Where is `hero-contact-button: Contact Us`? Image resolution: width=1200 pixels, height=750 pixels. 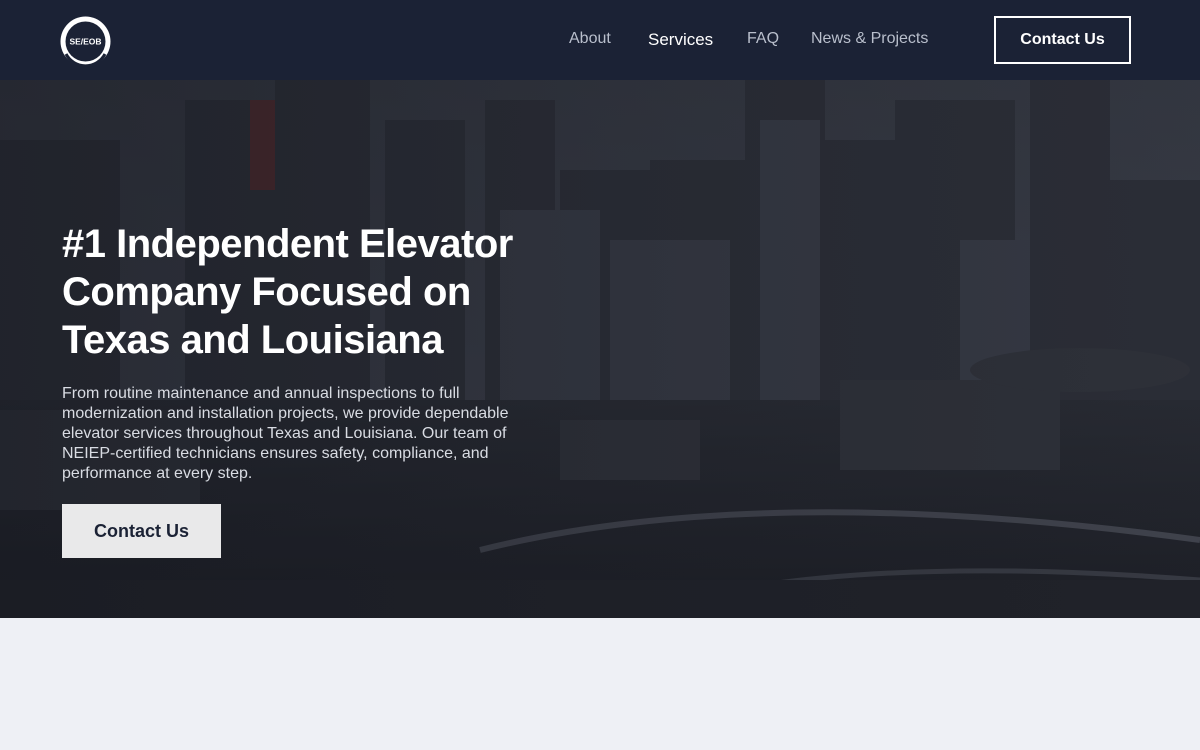 hero-contact-button: Contact Us is located at coordinates (141, 531).